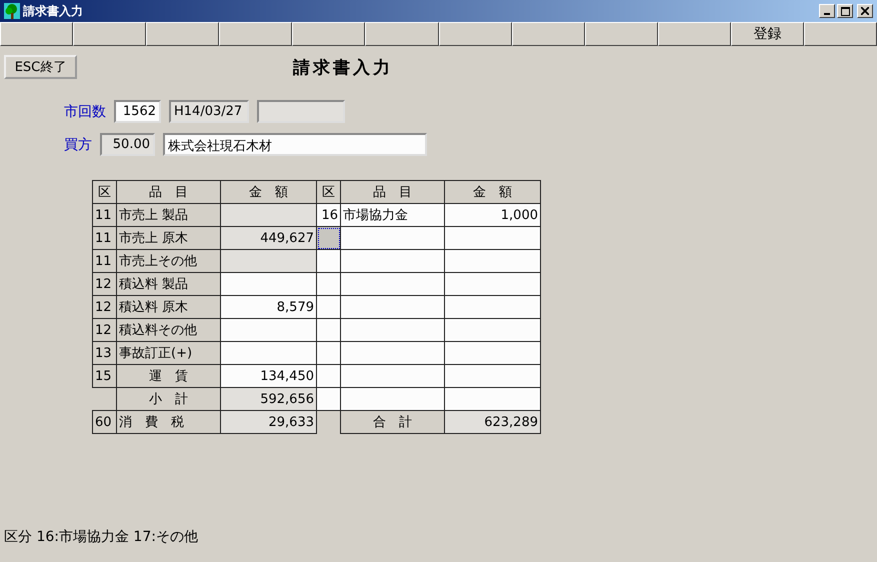 The image size is (877, 562). Describe the element at coordinates (492, 422) in the screenshot. I see `amount-cell: 623,289` at that location.